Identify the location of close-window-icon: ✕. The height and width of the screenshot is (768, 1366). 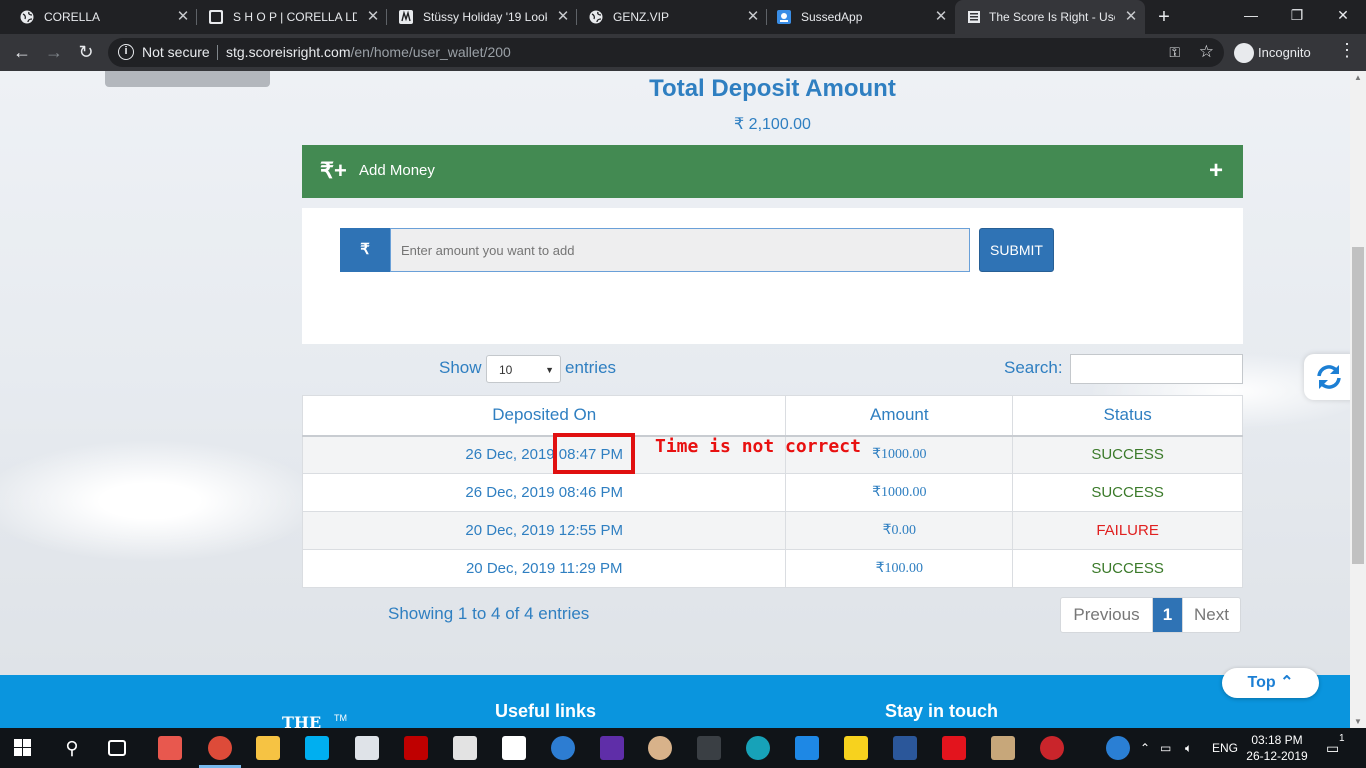
(1343, 15).